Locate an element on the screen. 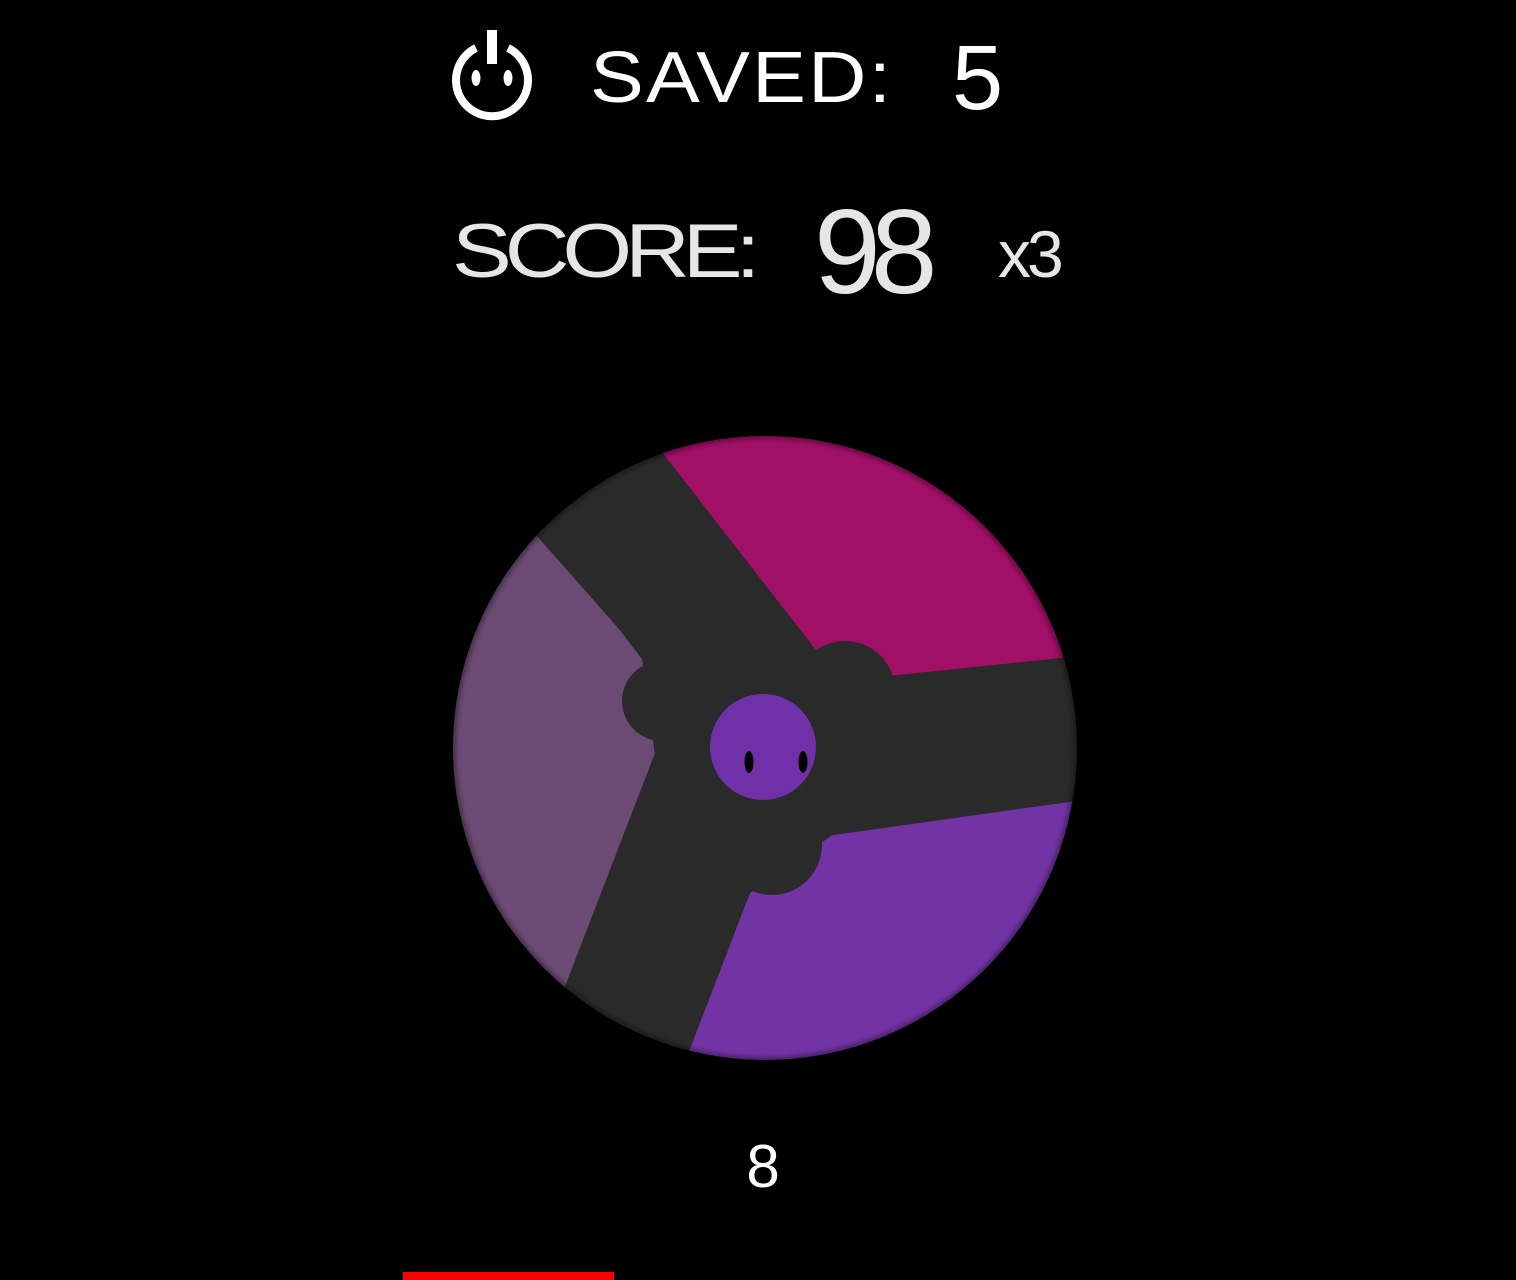  ball-eye-left is located at coordinates (749, 762).